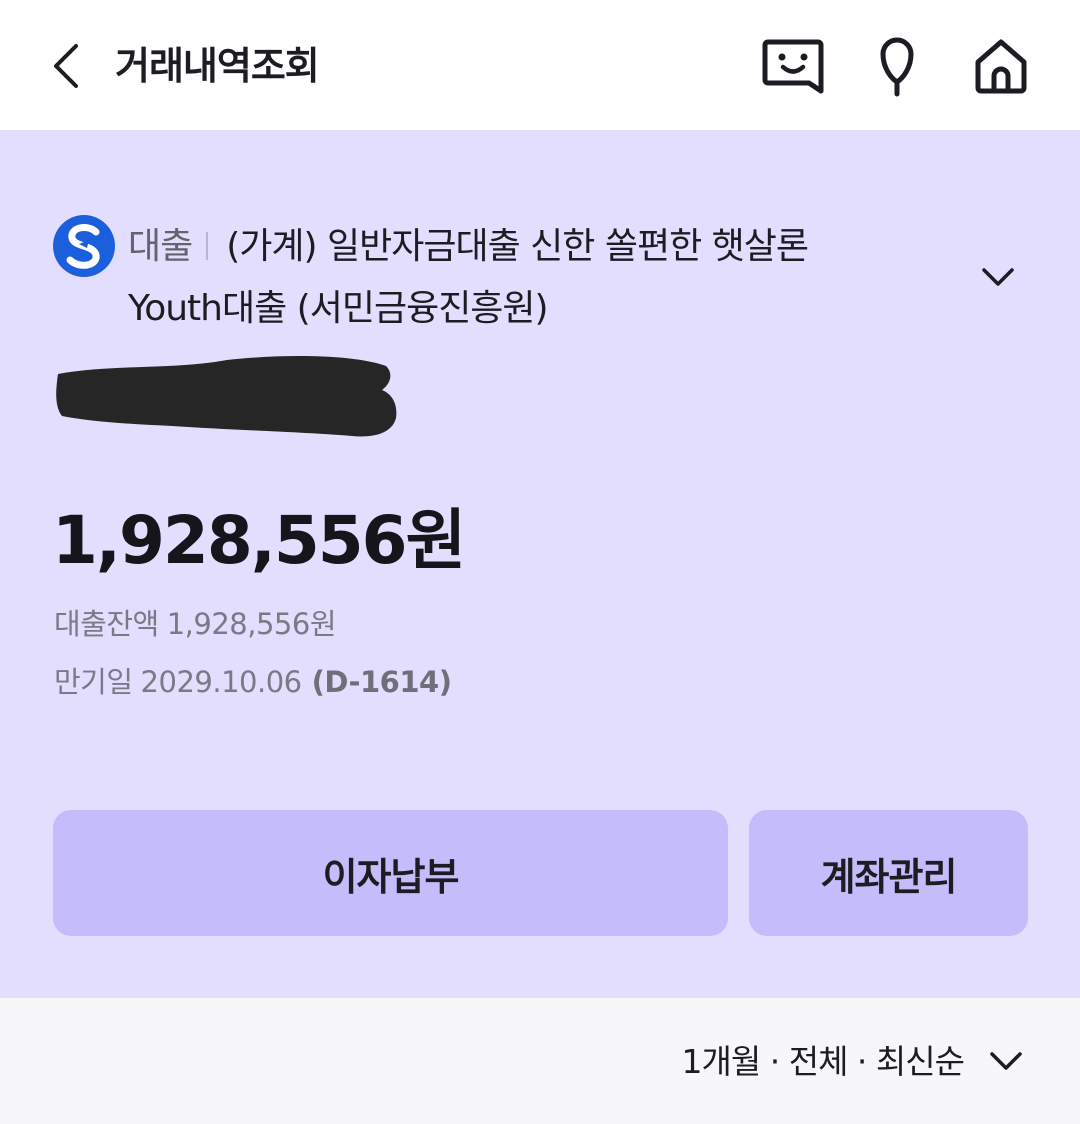  I want to click on bank-logo, so click(84, 246).